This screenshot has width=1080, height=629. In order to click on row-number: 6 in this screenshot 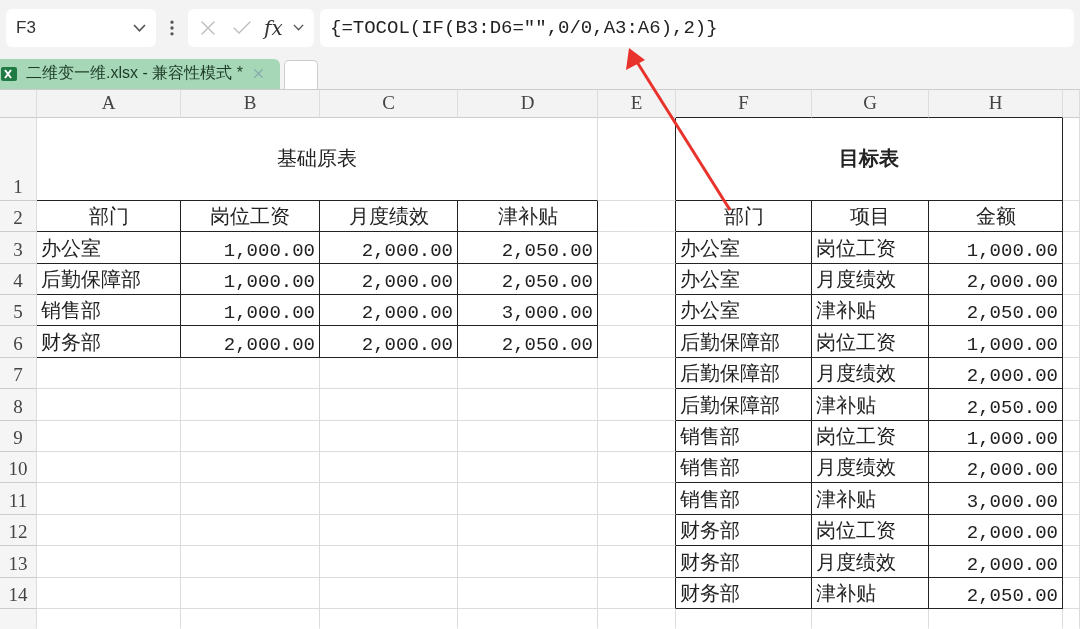, I will do `click(18, 342)`.